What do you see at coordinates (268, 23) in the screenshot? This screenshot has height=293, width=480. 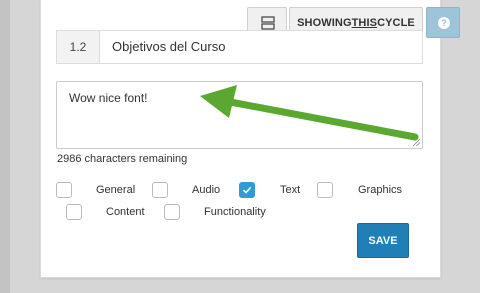 I see `layout-icon` at bounding box center [268, 23].